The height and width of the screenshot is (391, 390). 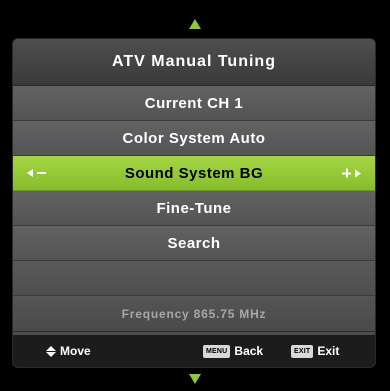 What do you see at coordinates (249, 351) in the screenshot?
I see `back-label: Back` at bounding box center [249, 351].